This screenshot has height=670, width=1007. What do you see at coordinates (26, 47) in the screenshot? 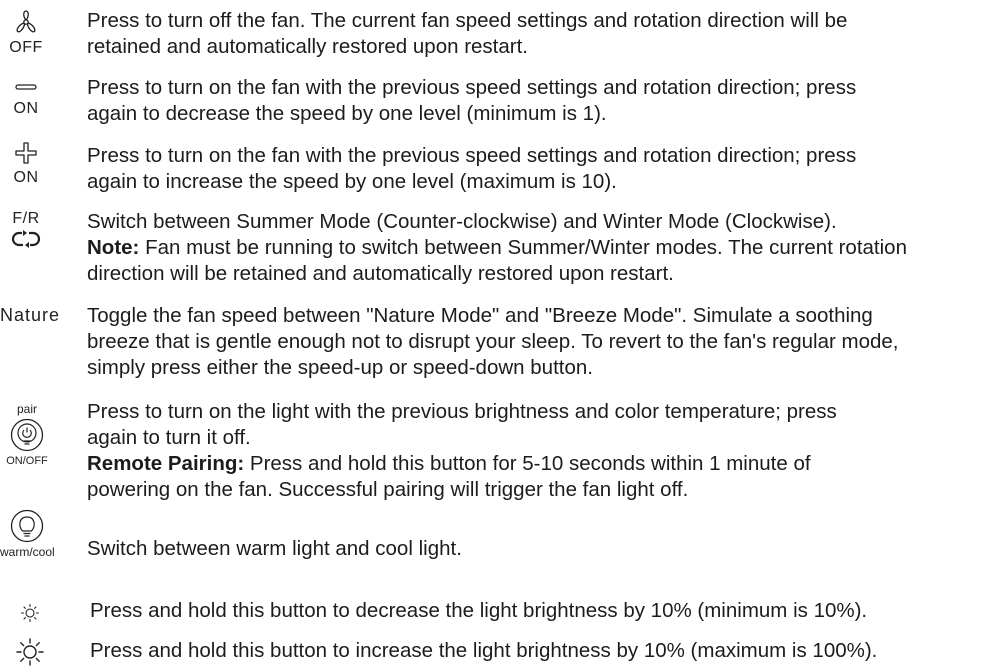
I see `fan-off-label: OFF` at bounding box center [26, 47].